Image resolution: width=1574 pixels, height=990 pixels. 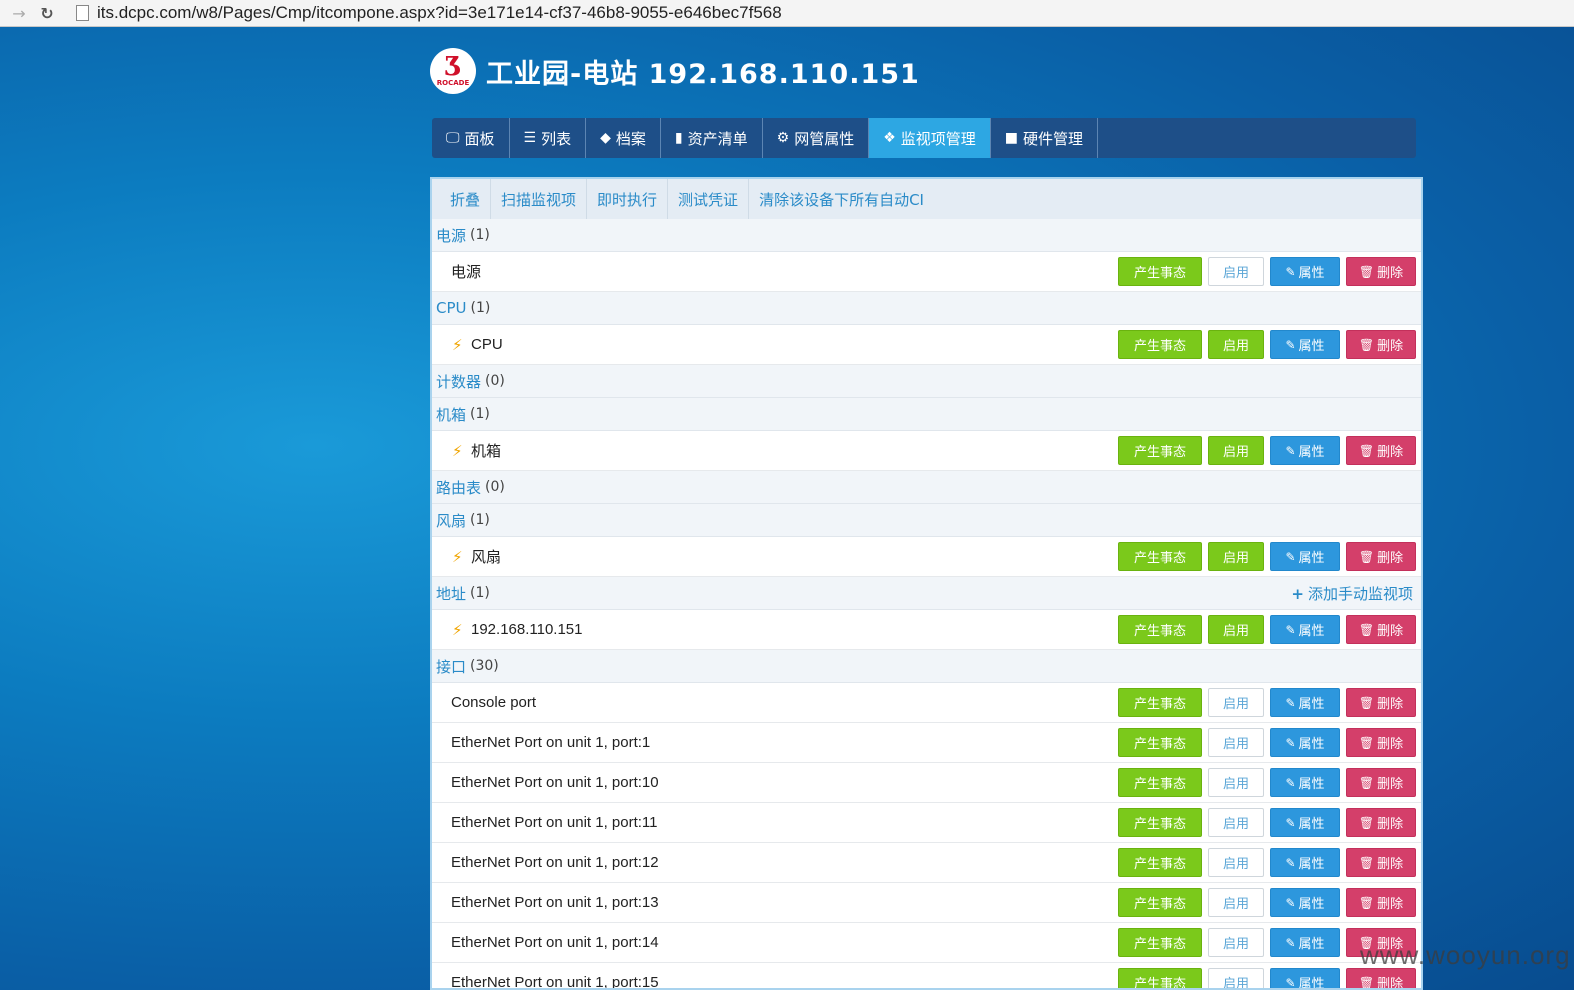 I want to click on subnav-item-4: 测试凭证, so click(x=709, y=199).